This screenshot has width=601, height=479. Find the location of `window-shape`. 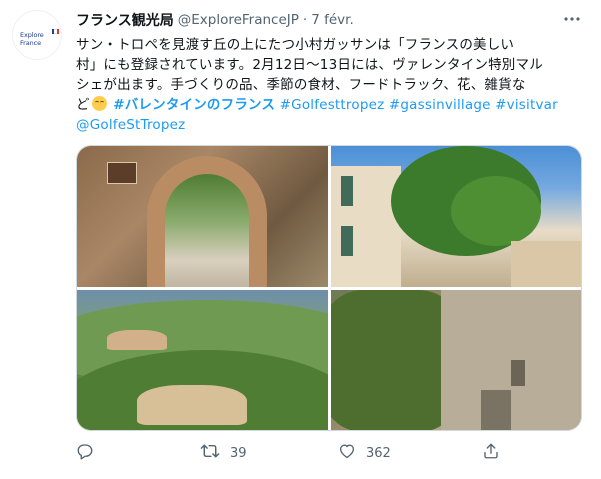

window-shape is located at coordinates (518, 373).